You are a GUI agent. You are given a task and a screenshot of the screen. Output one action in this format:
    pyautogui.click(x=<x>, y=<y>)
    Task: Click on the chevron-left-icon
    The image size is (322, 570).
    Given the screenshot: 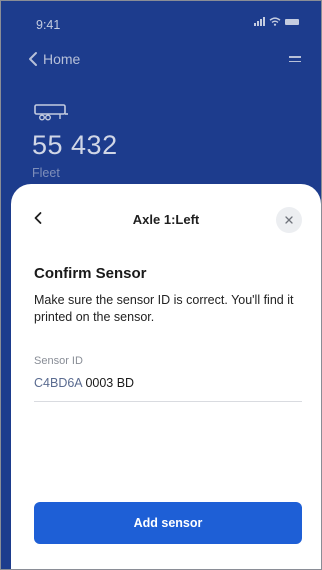 What is the action you would take?
    pyautogui.click(x=33, y=59)
    